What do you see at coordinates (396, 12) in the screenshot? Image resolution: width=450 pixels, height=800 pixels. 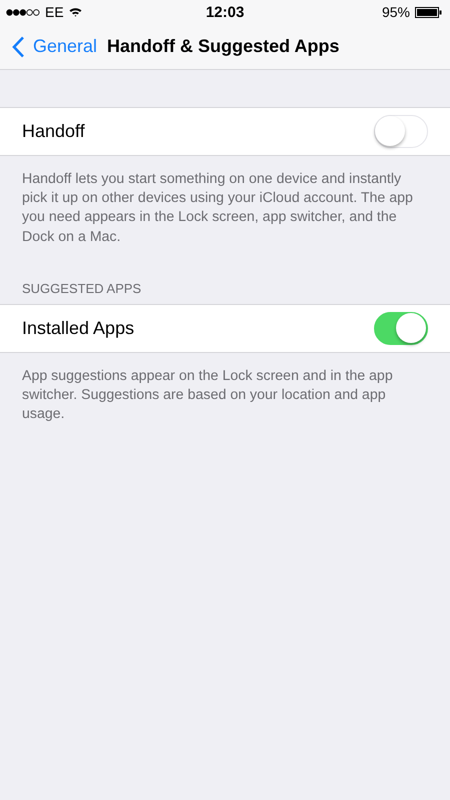 I see `battery-percent: 95%` at bounding box center [396, 12].